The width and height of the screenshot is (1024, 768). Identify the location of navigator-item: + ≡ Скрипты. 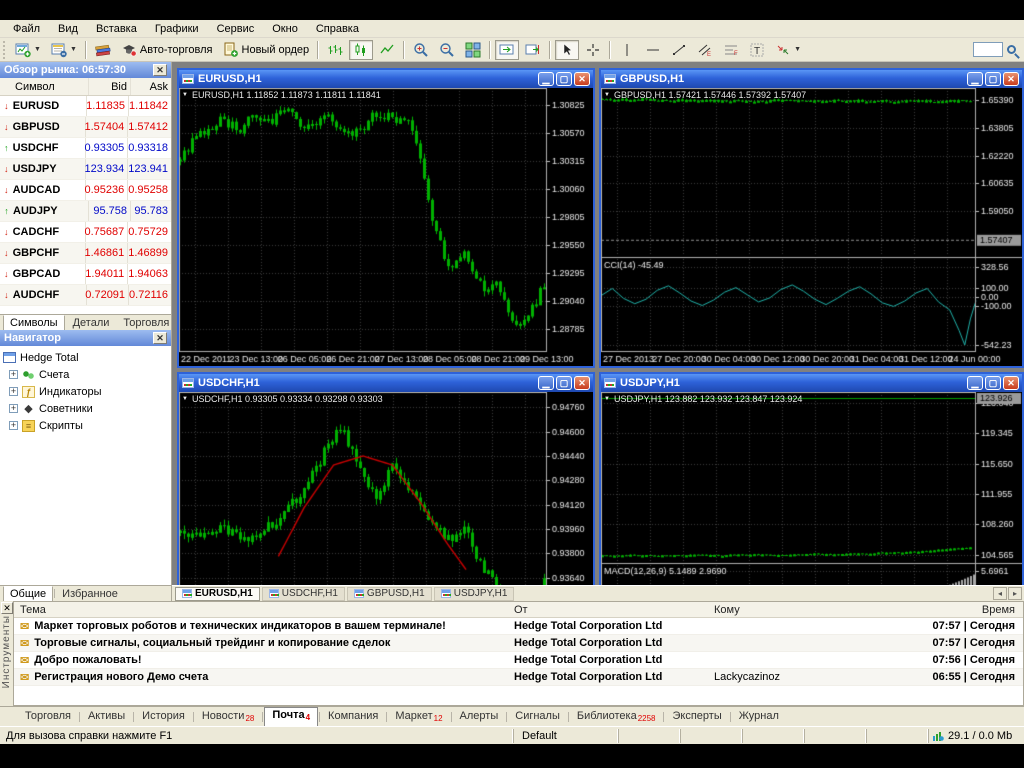
(87, 425).